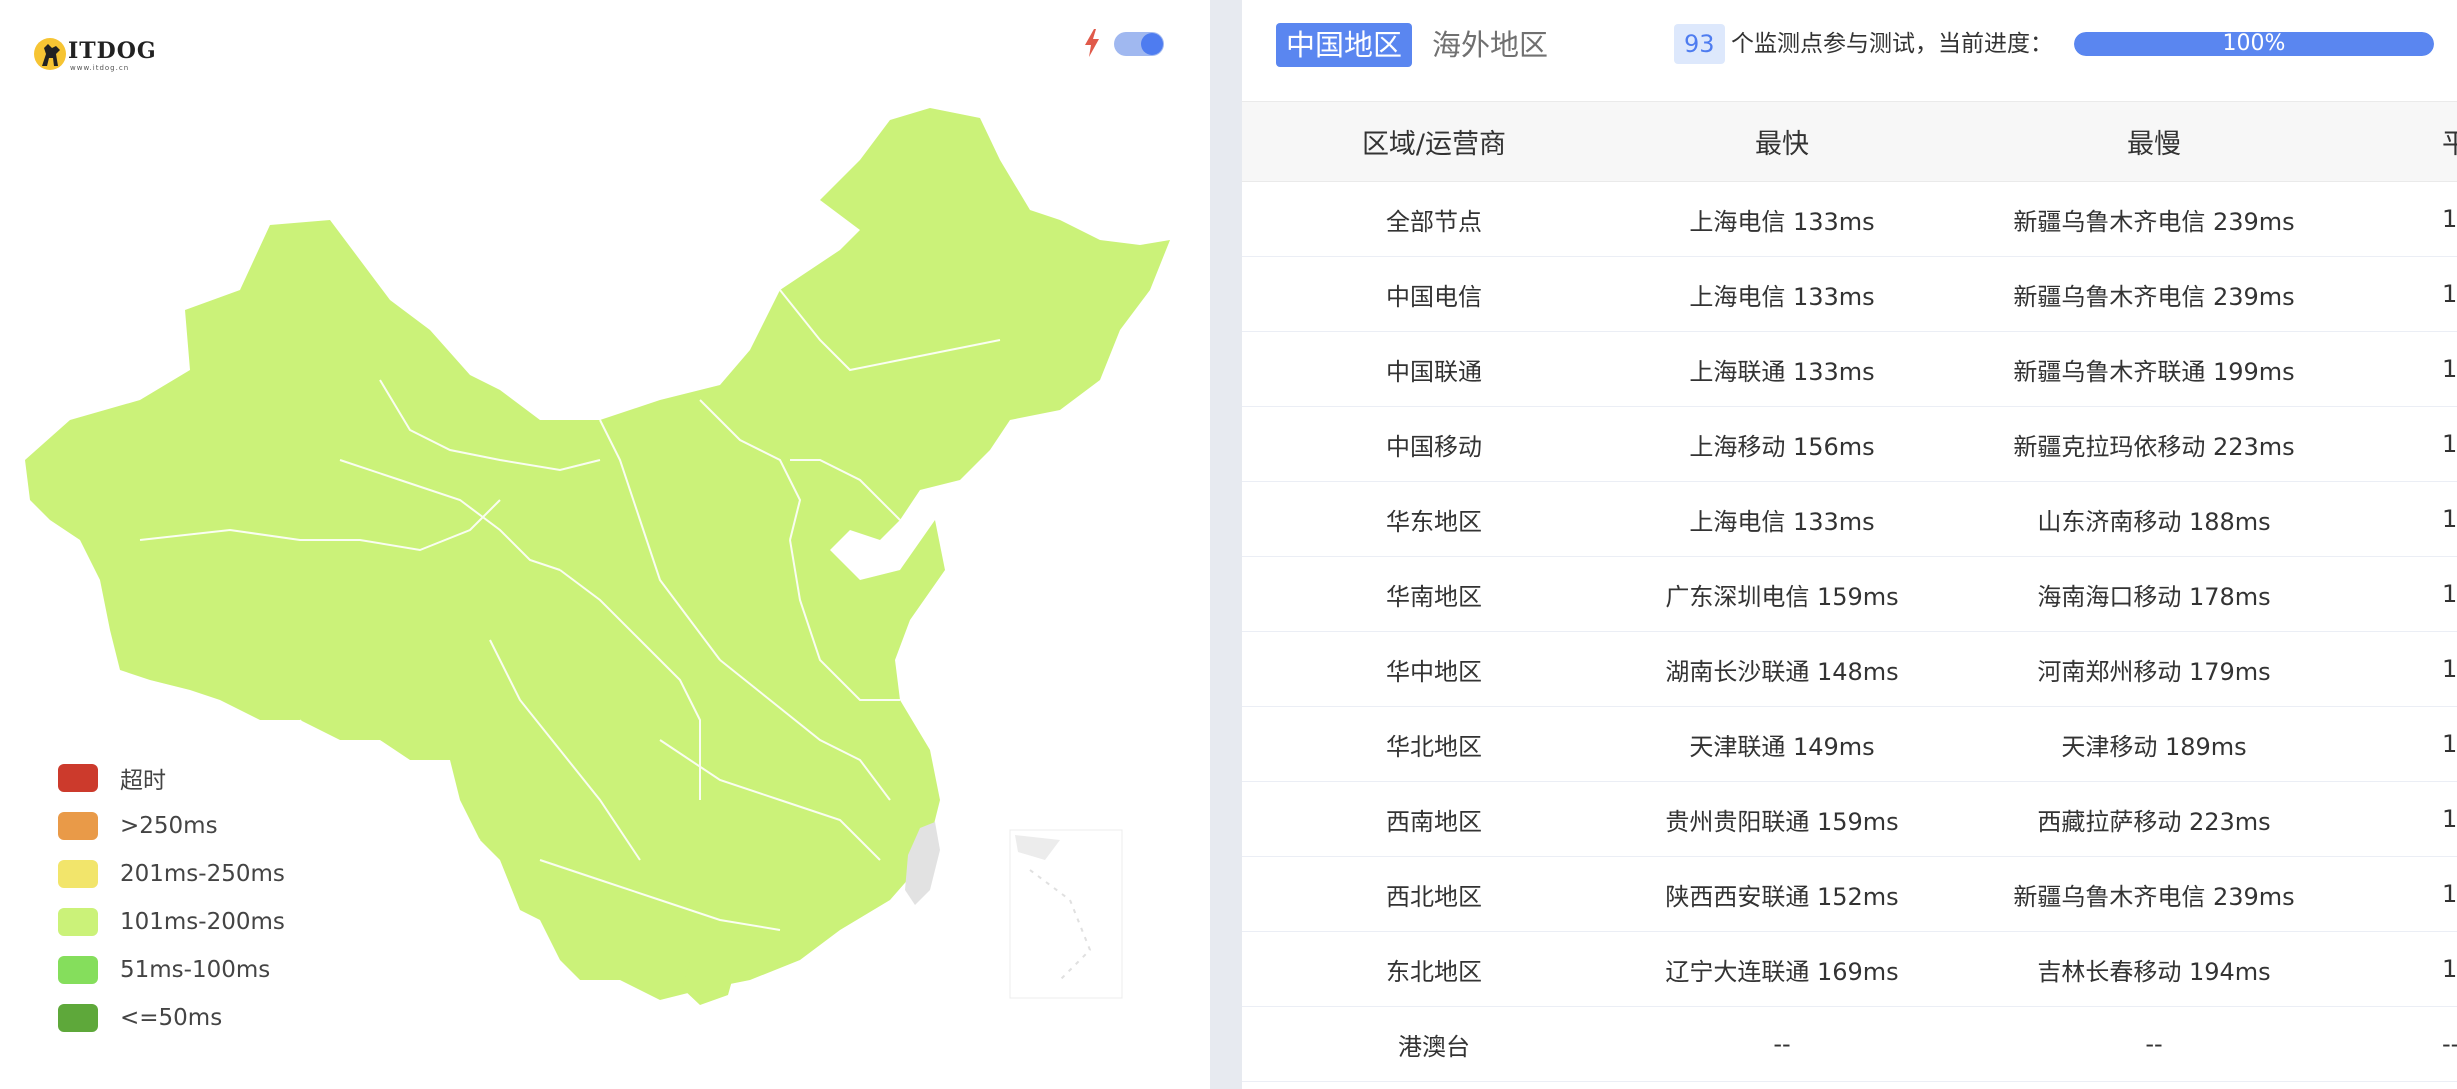  I want to click on cell-fastest: 广东深圳电信 159ms, so click(1782, 596).